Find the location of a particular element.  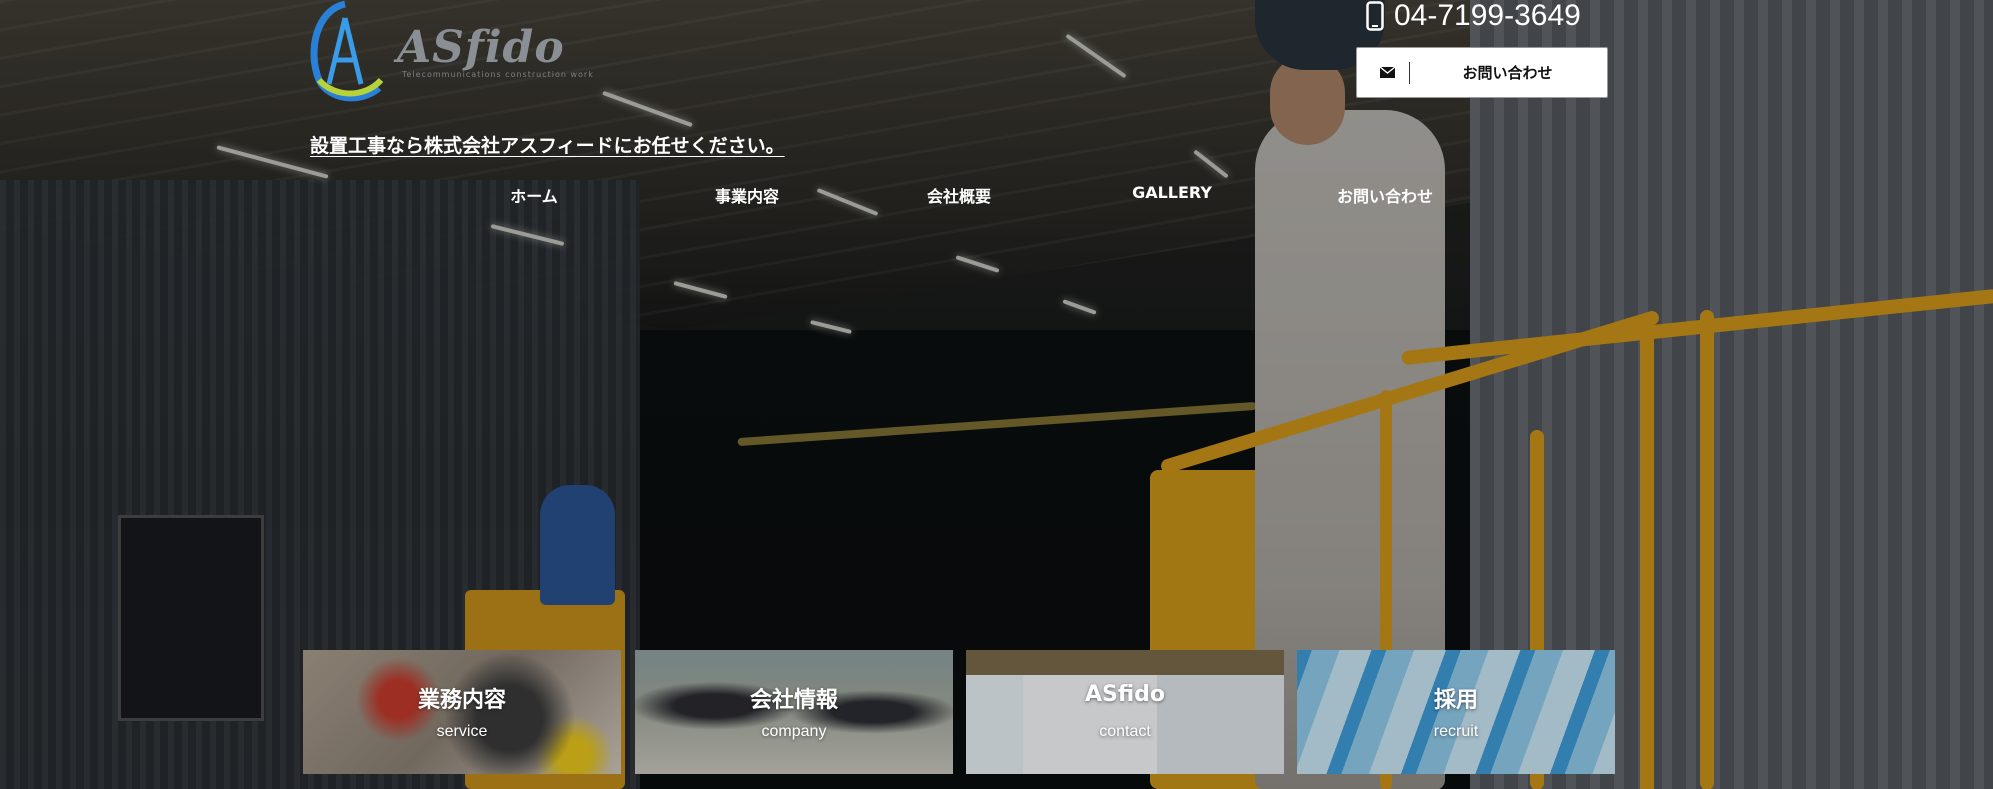

tile-title: 会社情報 is located at coordinates (793, 700).